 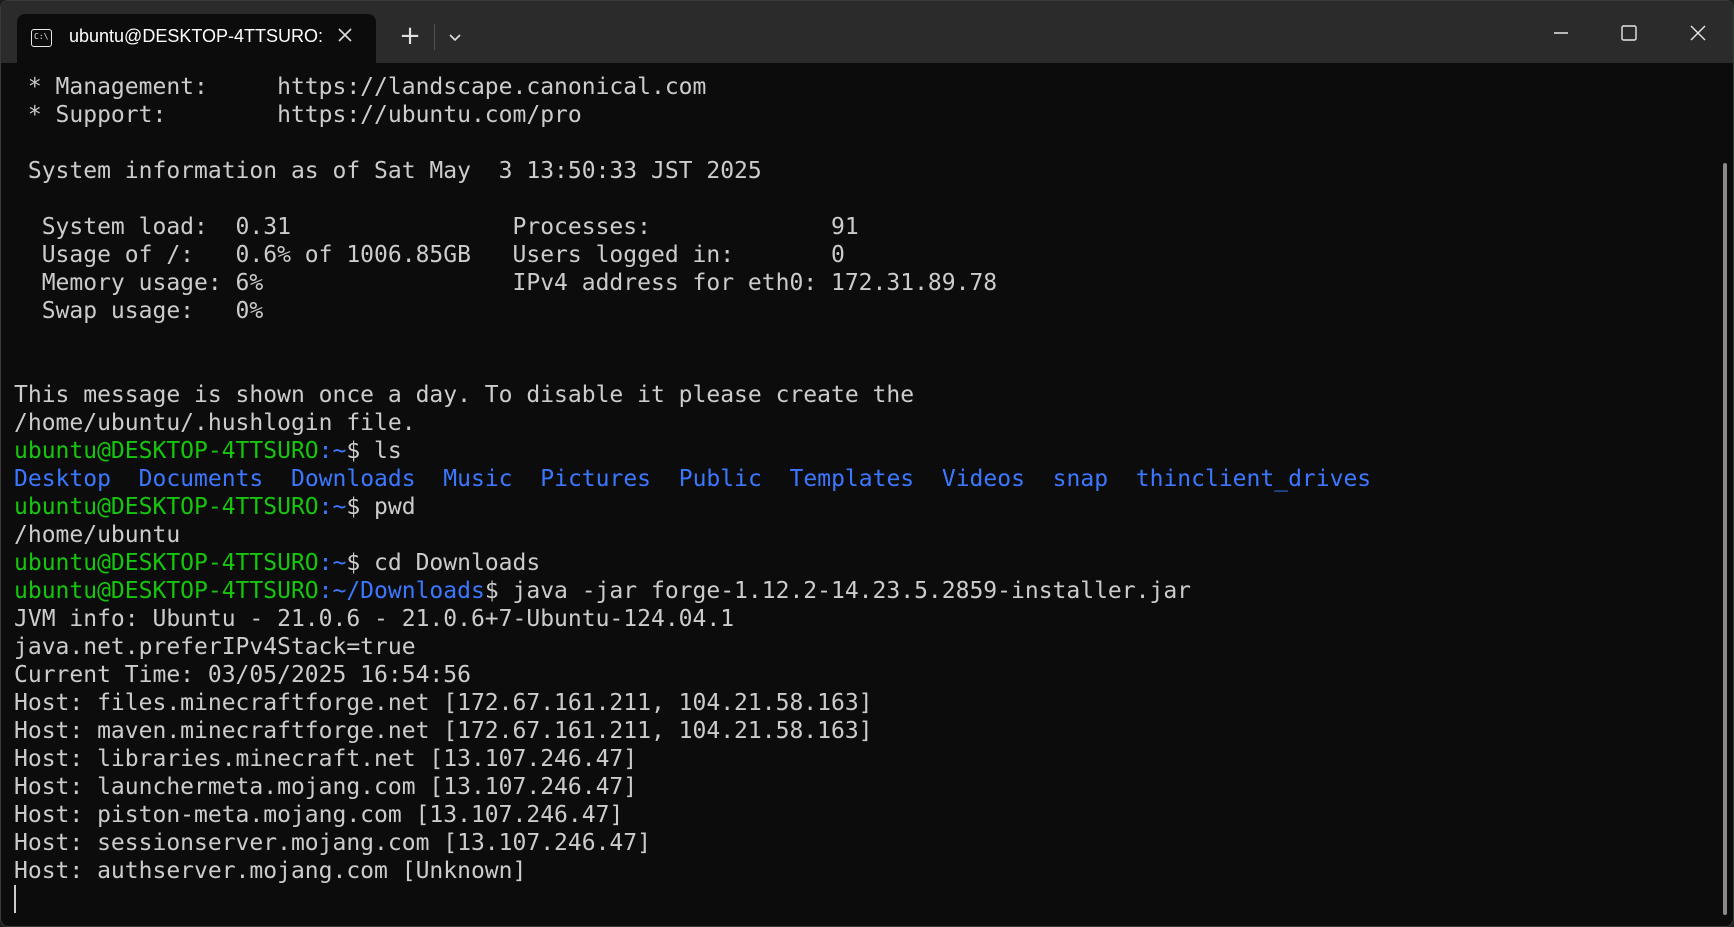 What do you see at coordinates (863, 563) in the screenshot?
I see `prompt-line: ubuntu@DESKTOP-4TTSURO:~$ cd Downloads` at bounding box center [863, 563].